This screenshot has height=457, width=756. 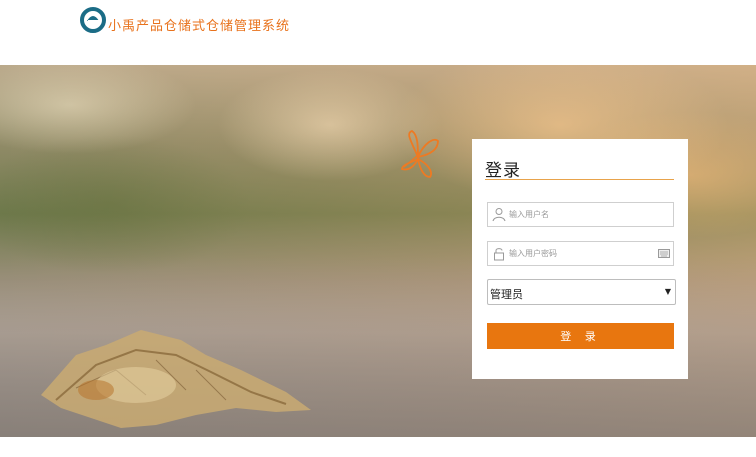 I want to click on footer, so click(x=378, y=447).